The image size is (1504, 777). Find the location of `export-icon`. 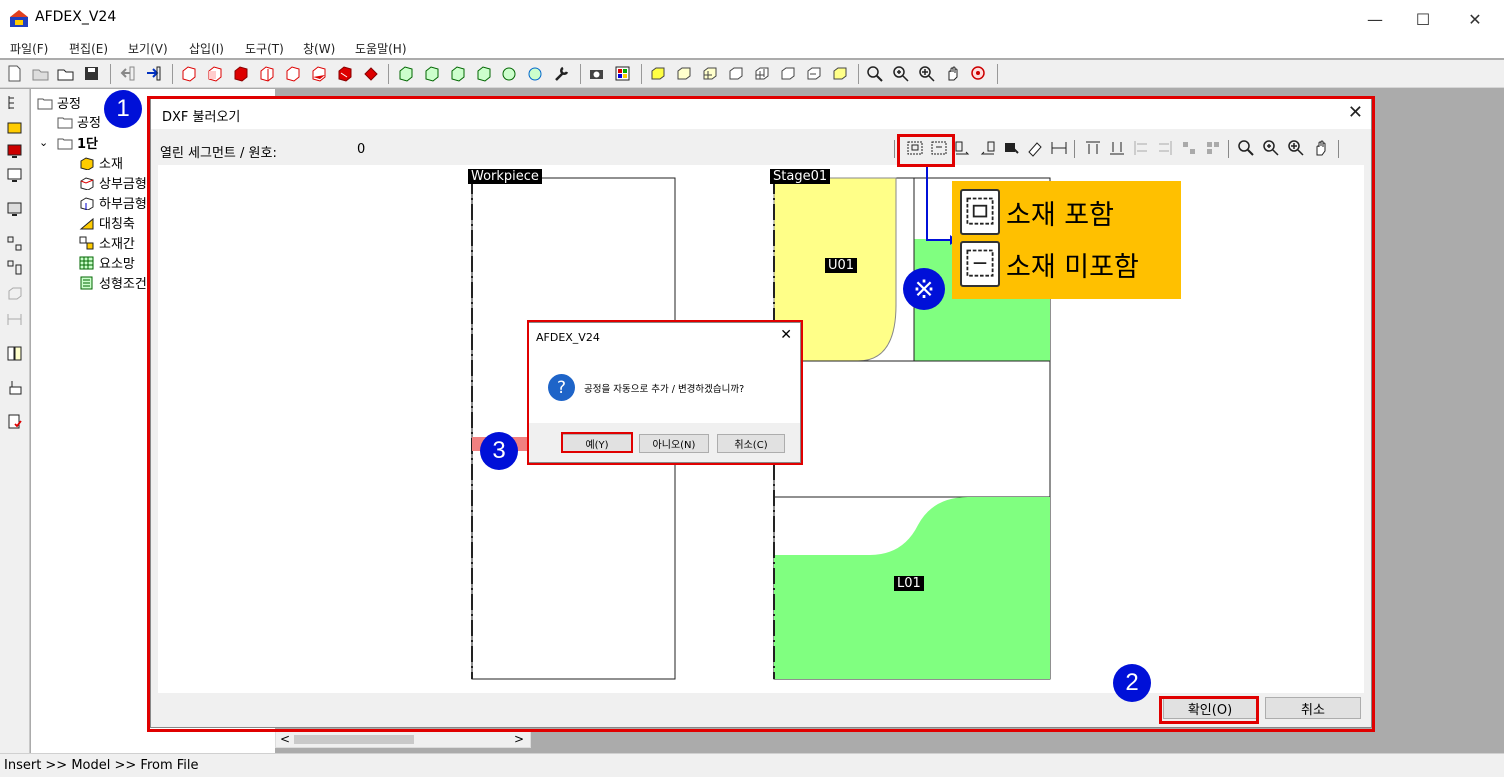

export-icon is located at coordinates (153, 73).